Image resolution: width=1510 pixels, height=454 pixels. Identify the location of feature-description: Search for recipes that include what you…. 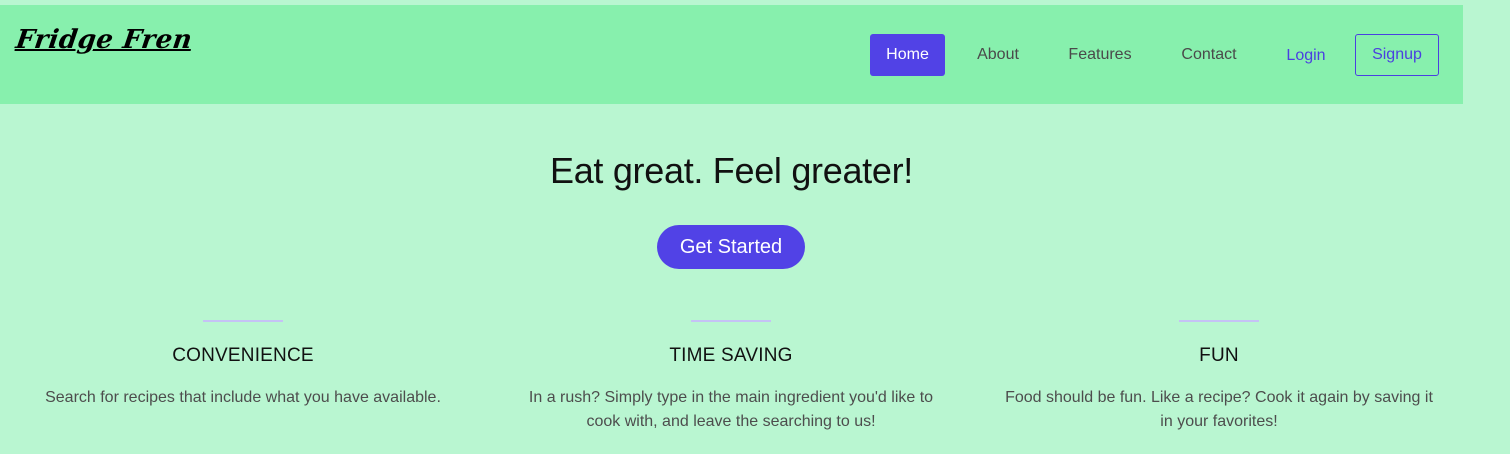
(243, 397).